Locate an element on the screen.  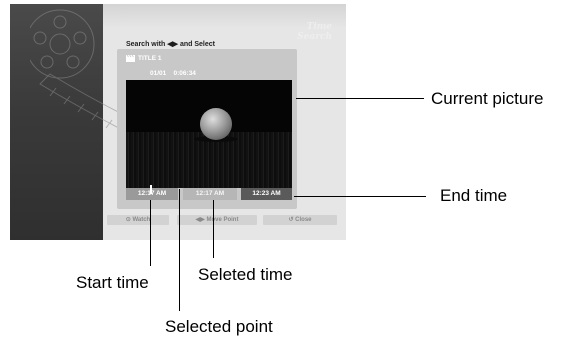
screen-title: Time Search is located at coordinates (302, 32).